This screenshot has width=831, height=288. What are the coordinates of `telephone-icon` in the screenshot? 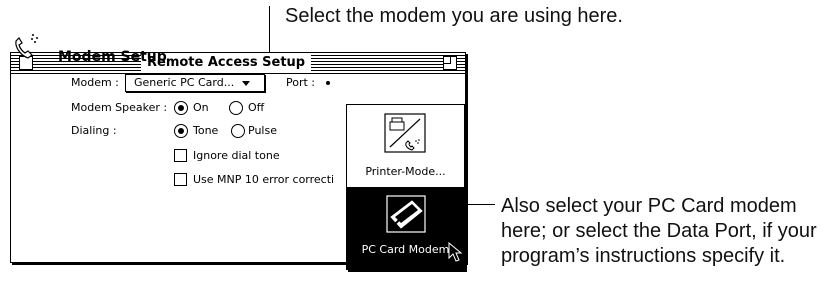 It's located at (26, 46).